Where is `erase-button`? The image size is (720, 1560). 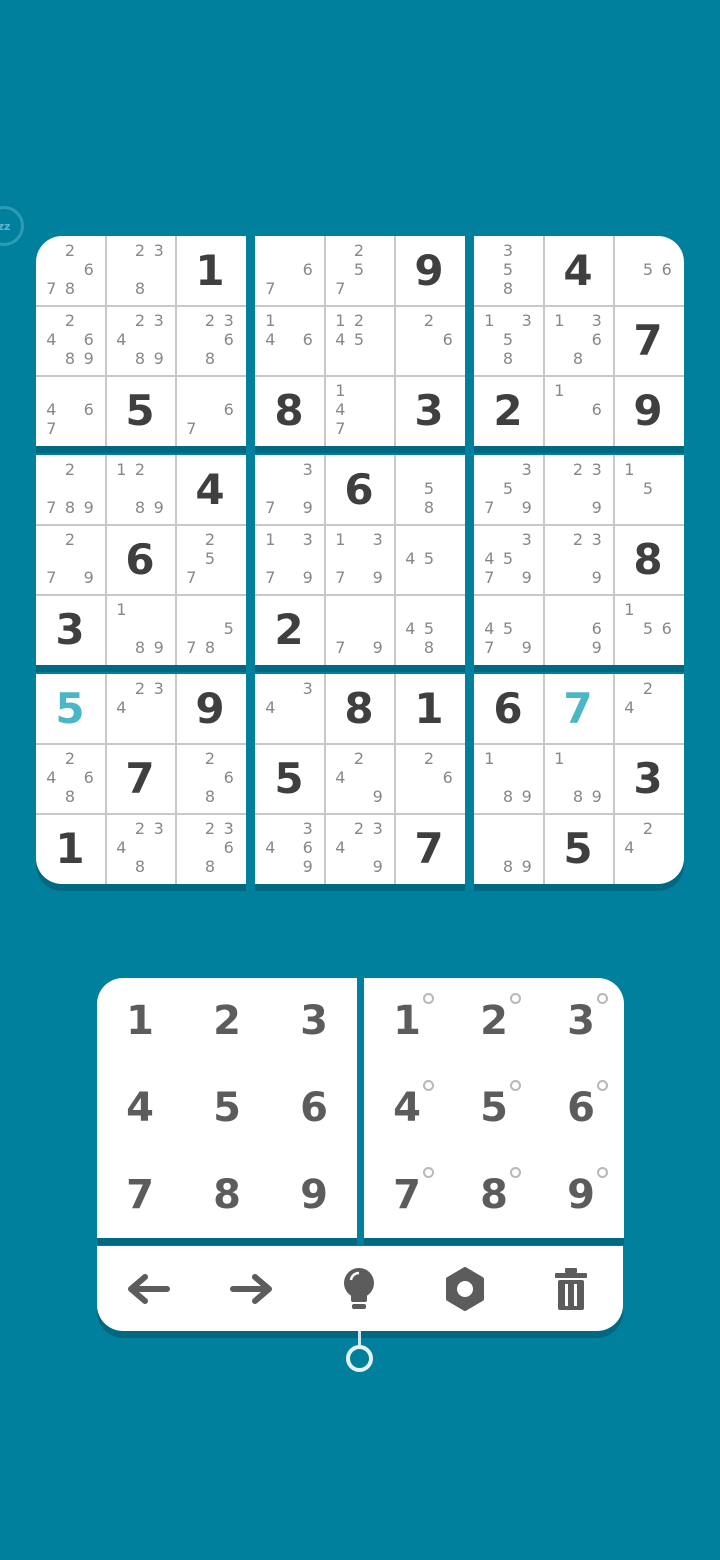
erase-button is located at coordinates (571, 1288).